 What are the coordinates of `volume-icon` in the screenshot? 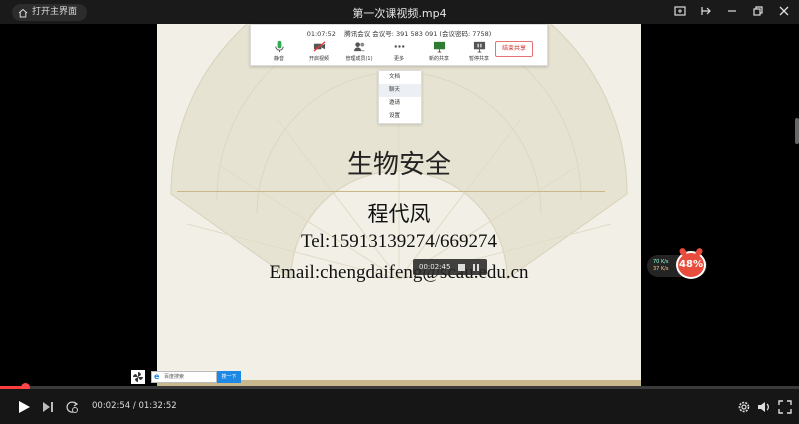 It's located at (763, 407).